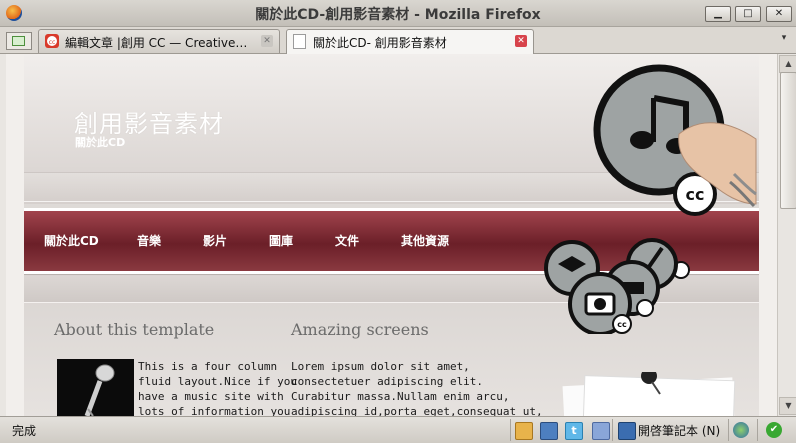 The width and height of the screenshot is (796, 443). I want to click on nav-item-music: 音樂, so click(149, 240).